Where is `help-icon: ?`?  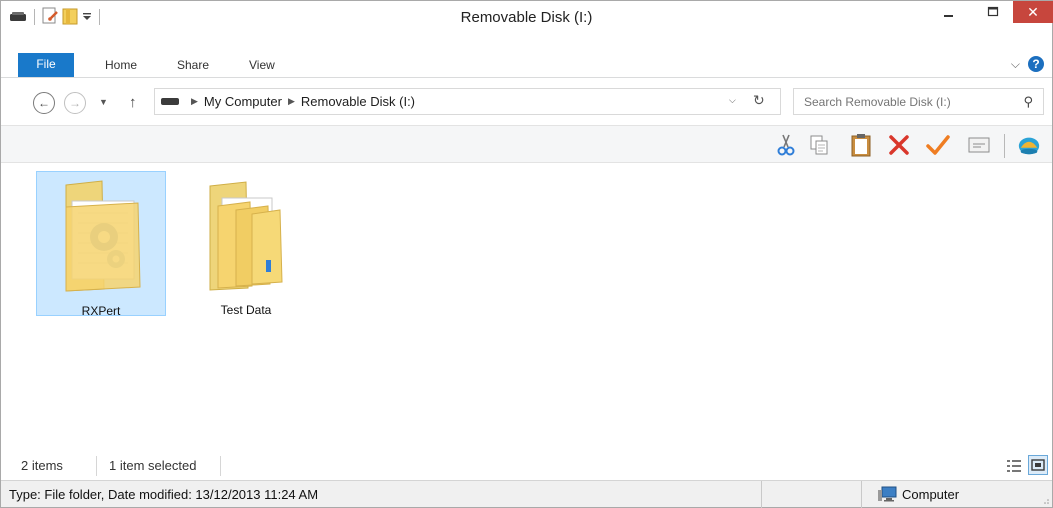 help-icon: ? is located at coordinates (1036, 64).